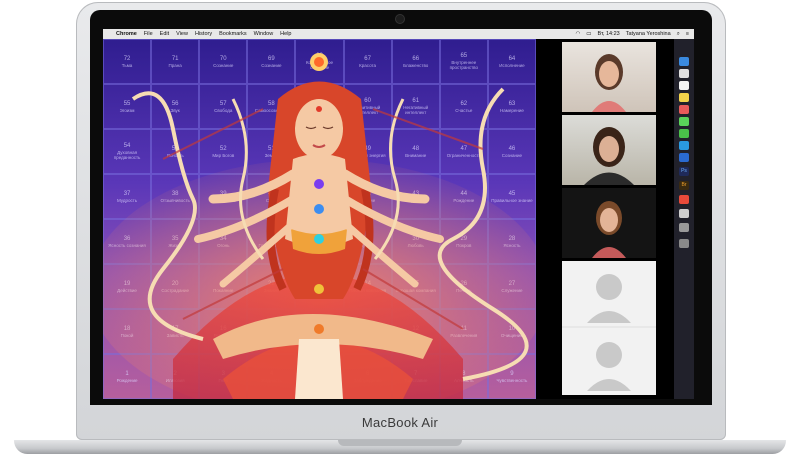  I want to click on search-icon: ⌕, so click(678, 34).